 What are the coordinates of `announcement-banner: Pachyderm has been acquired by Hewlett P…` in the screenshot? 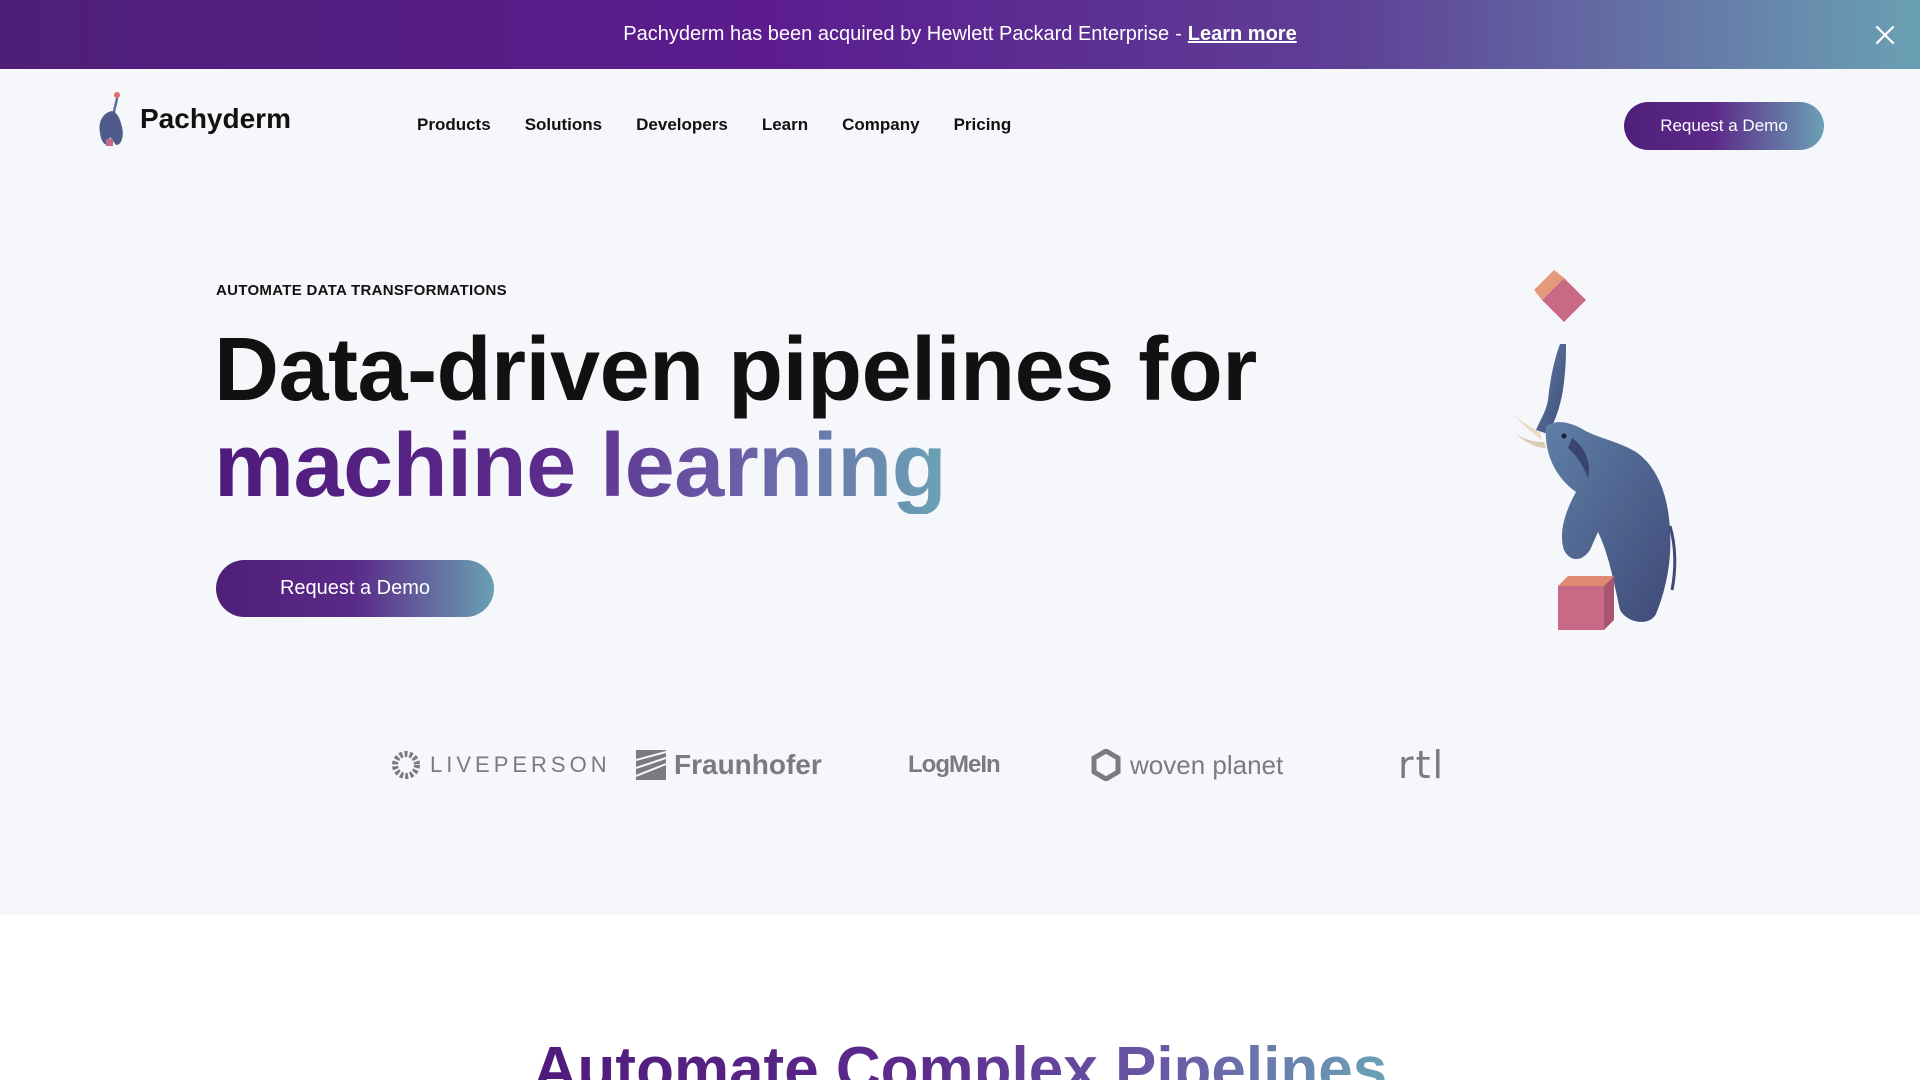 It's located at (960, 34).